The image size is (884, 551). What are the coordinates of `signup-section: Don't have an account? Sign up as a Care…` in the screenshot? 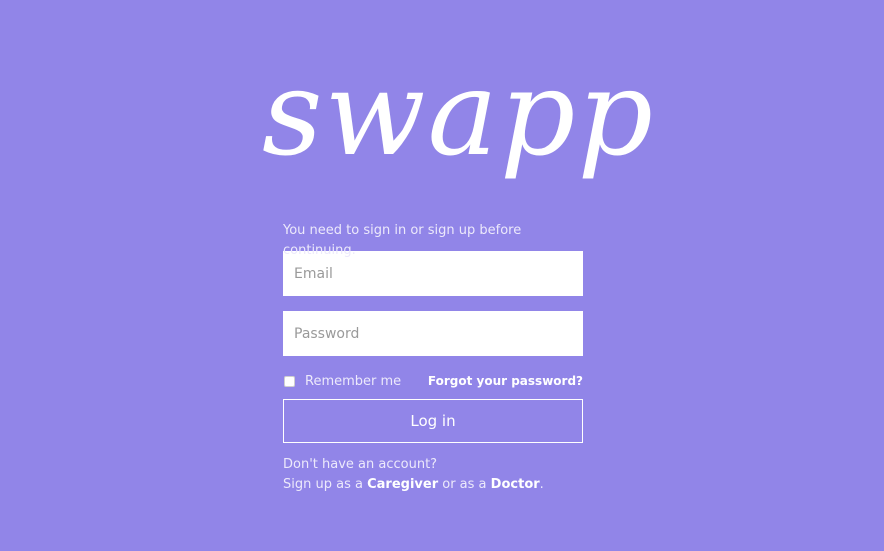 It's located at (433, 475).